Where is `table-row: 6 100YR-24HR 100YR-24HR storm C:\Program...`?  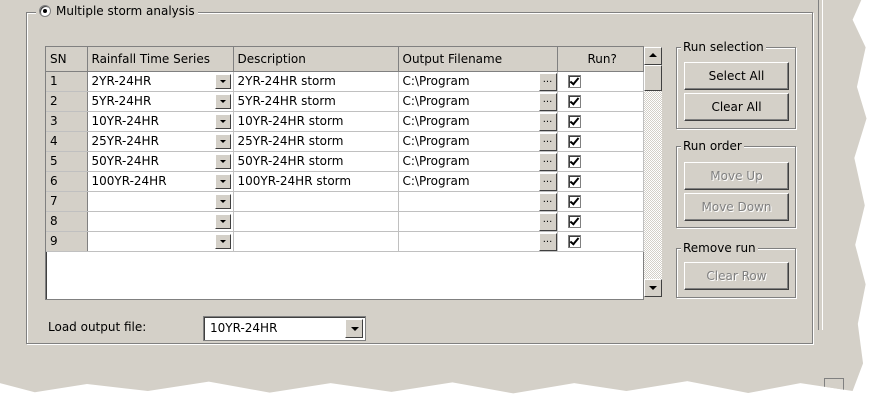
table-row: 6 100YR-24HR 100YR-24HR storm C:\Program... is located at coordinates (345, 181).